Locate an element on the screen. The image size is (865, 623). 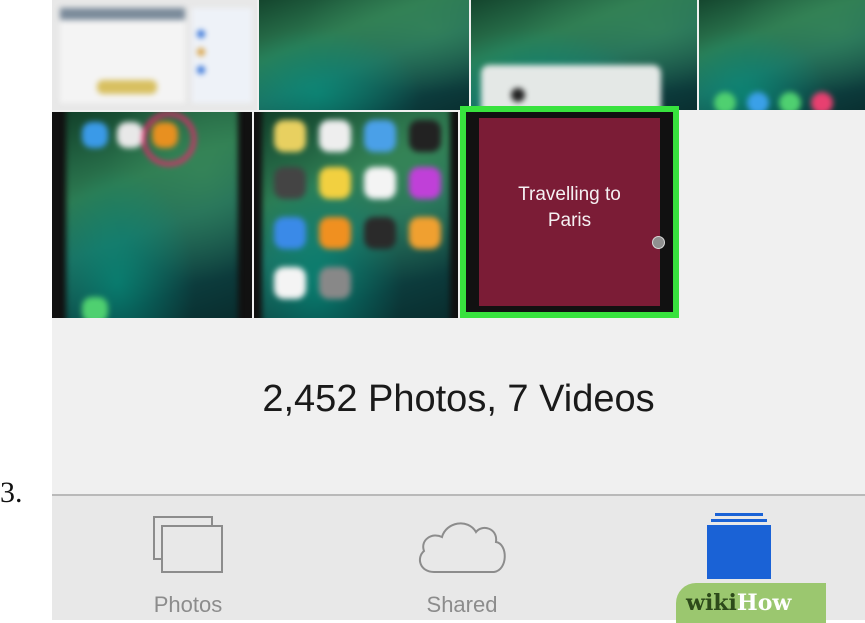
cloud-icon is located at coordinates (462, 547).